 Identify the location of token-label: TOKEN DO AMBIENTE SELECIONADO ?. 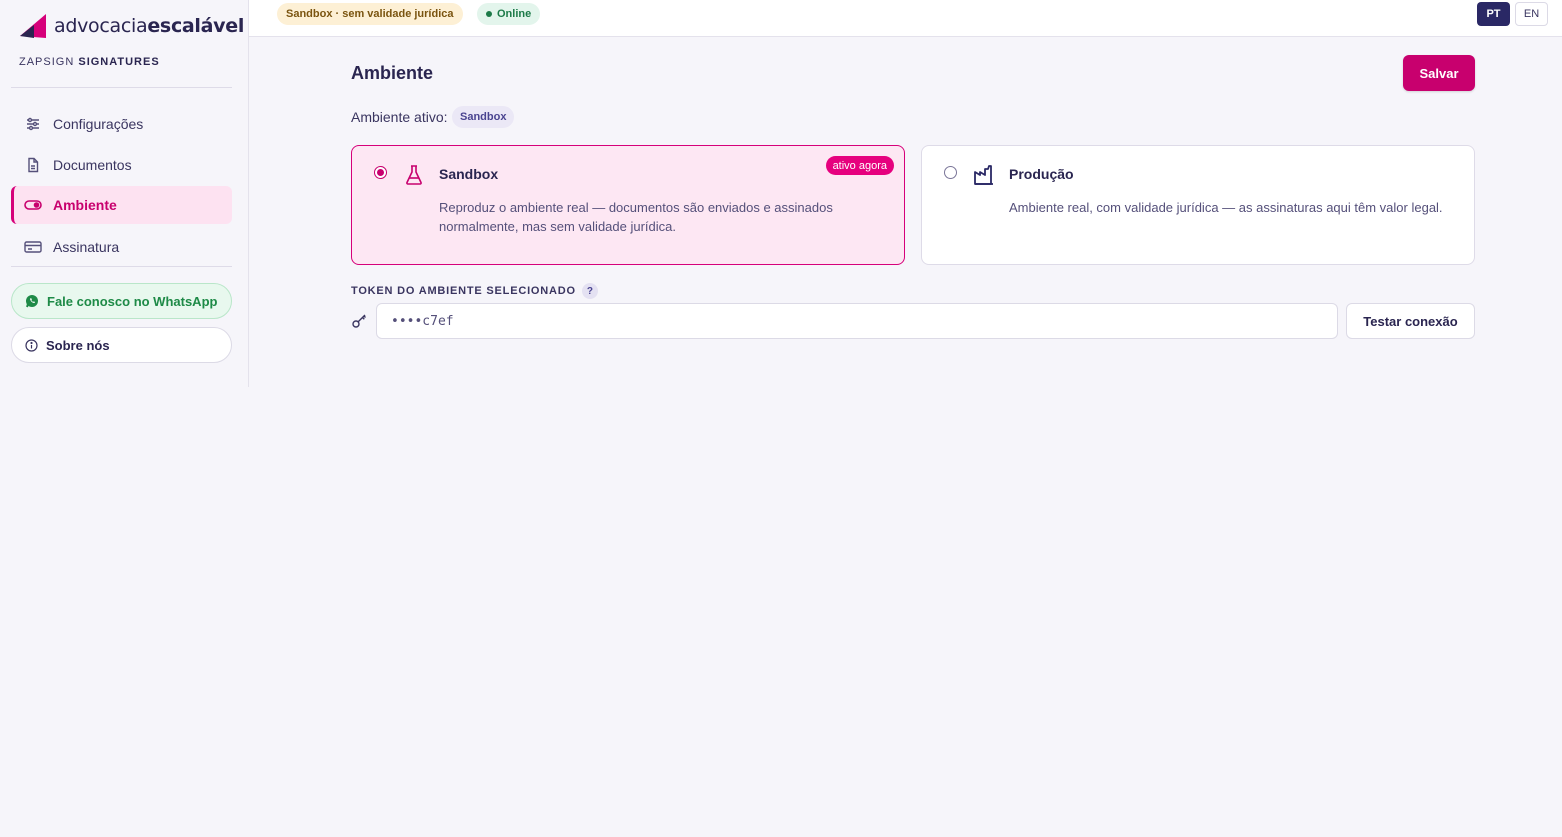
(474, 291).